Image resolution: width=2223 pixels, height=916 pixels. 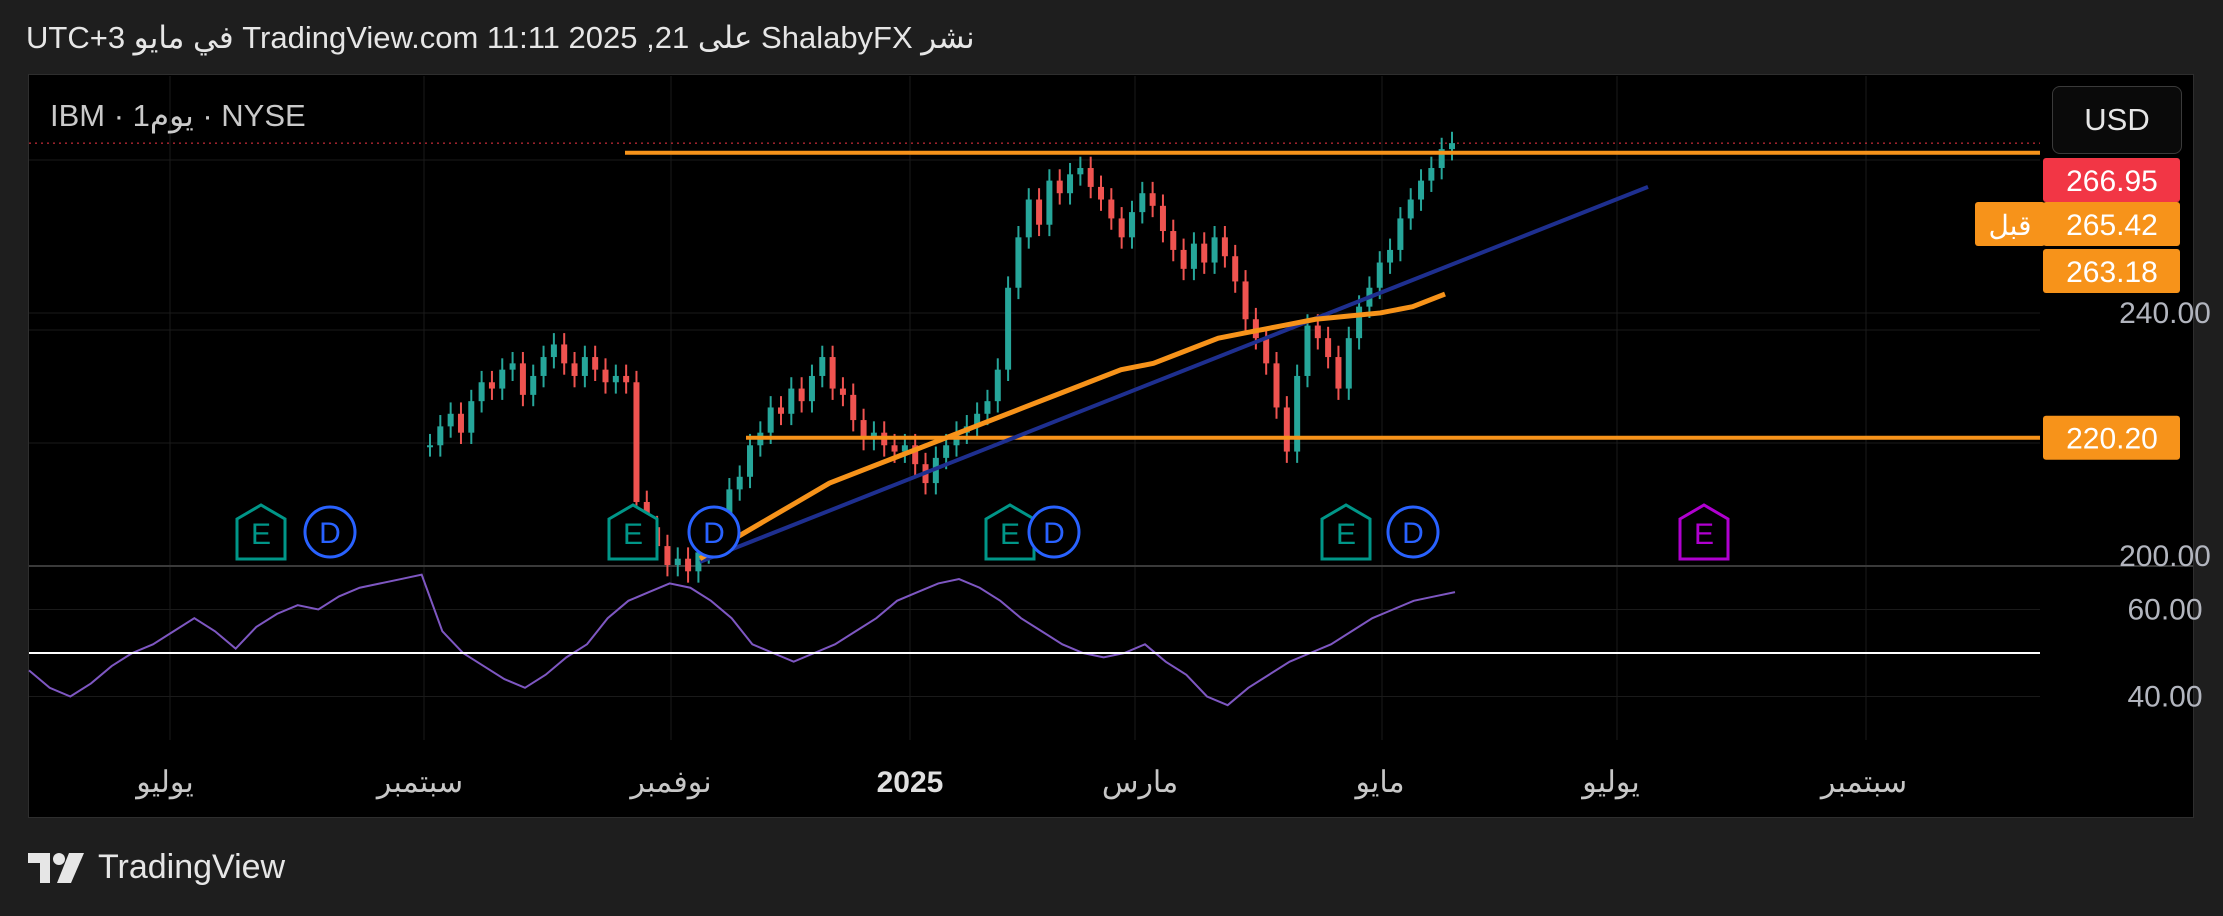 What do you see at coordinates (2112, 225) in the screenshot?
I see `price-badge-value: 265.42` at bounding box center [2112, 225].